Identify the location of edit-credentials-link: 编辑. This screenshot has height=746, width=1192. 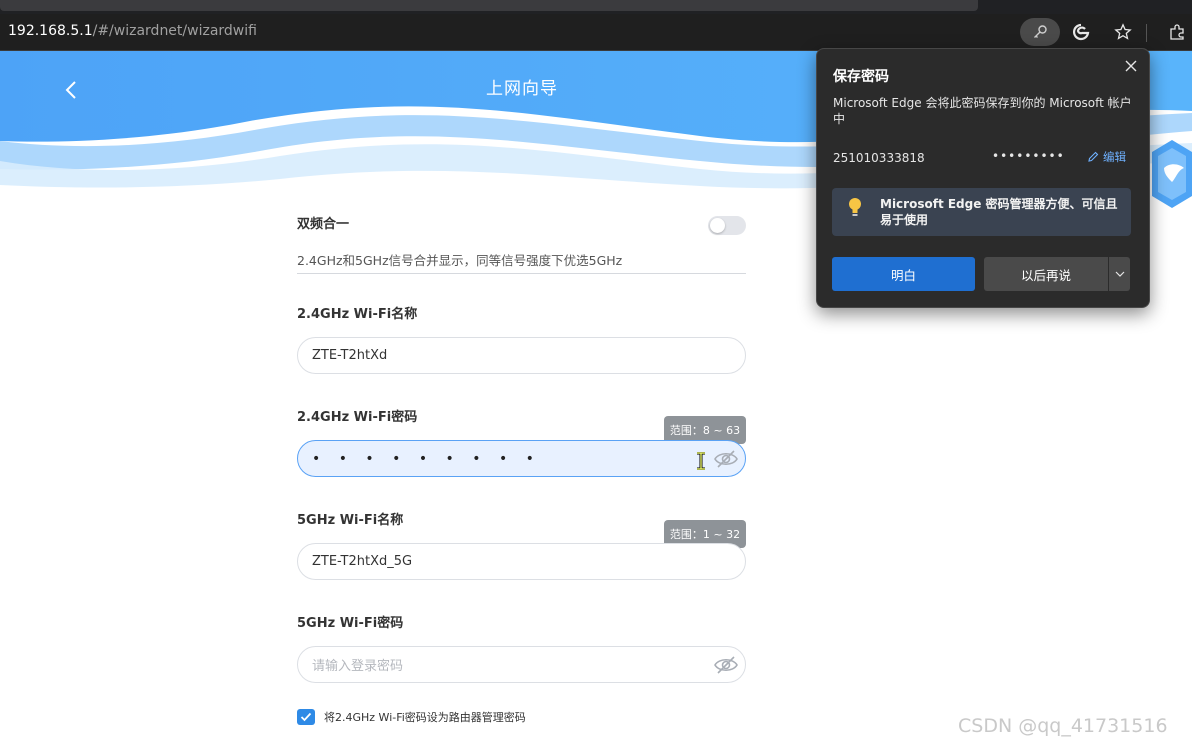
(1106, 157).